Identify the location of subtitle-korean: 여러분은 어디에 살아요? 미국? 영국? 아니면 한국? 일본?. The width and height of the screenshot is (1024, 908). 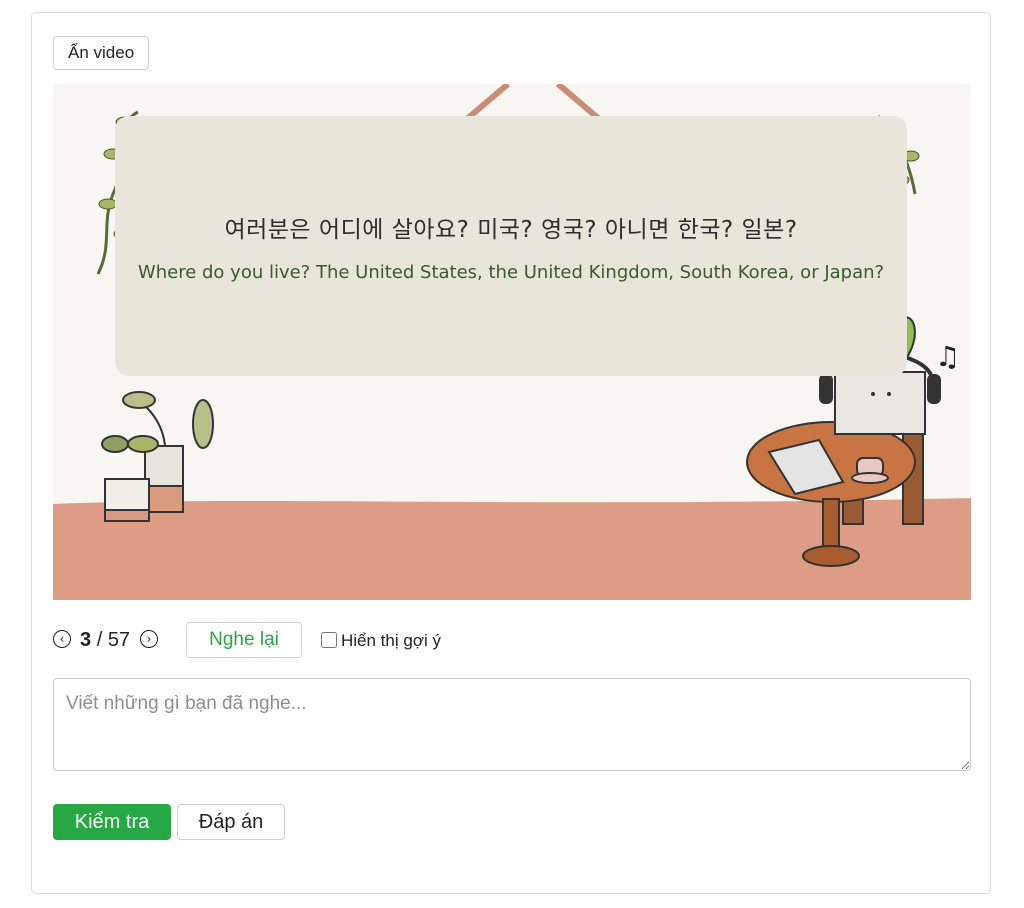
(511, 230).